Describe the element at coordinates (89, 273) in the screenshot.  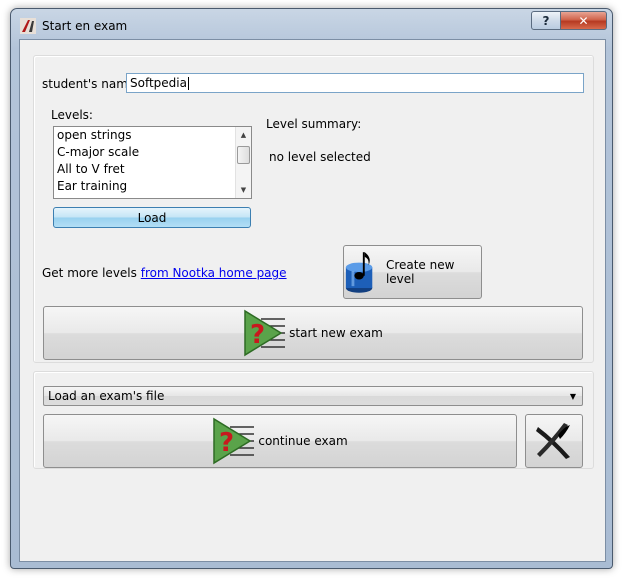
I see `get-more-levels-label: Get more levels` at that location.